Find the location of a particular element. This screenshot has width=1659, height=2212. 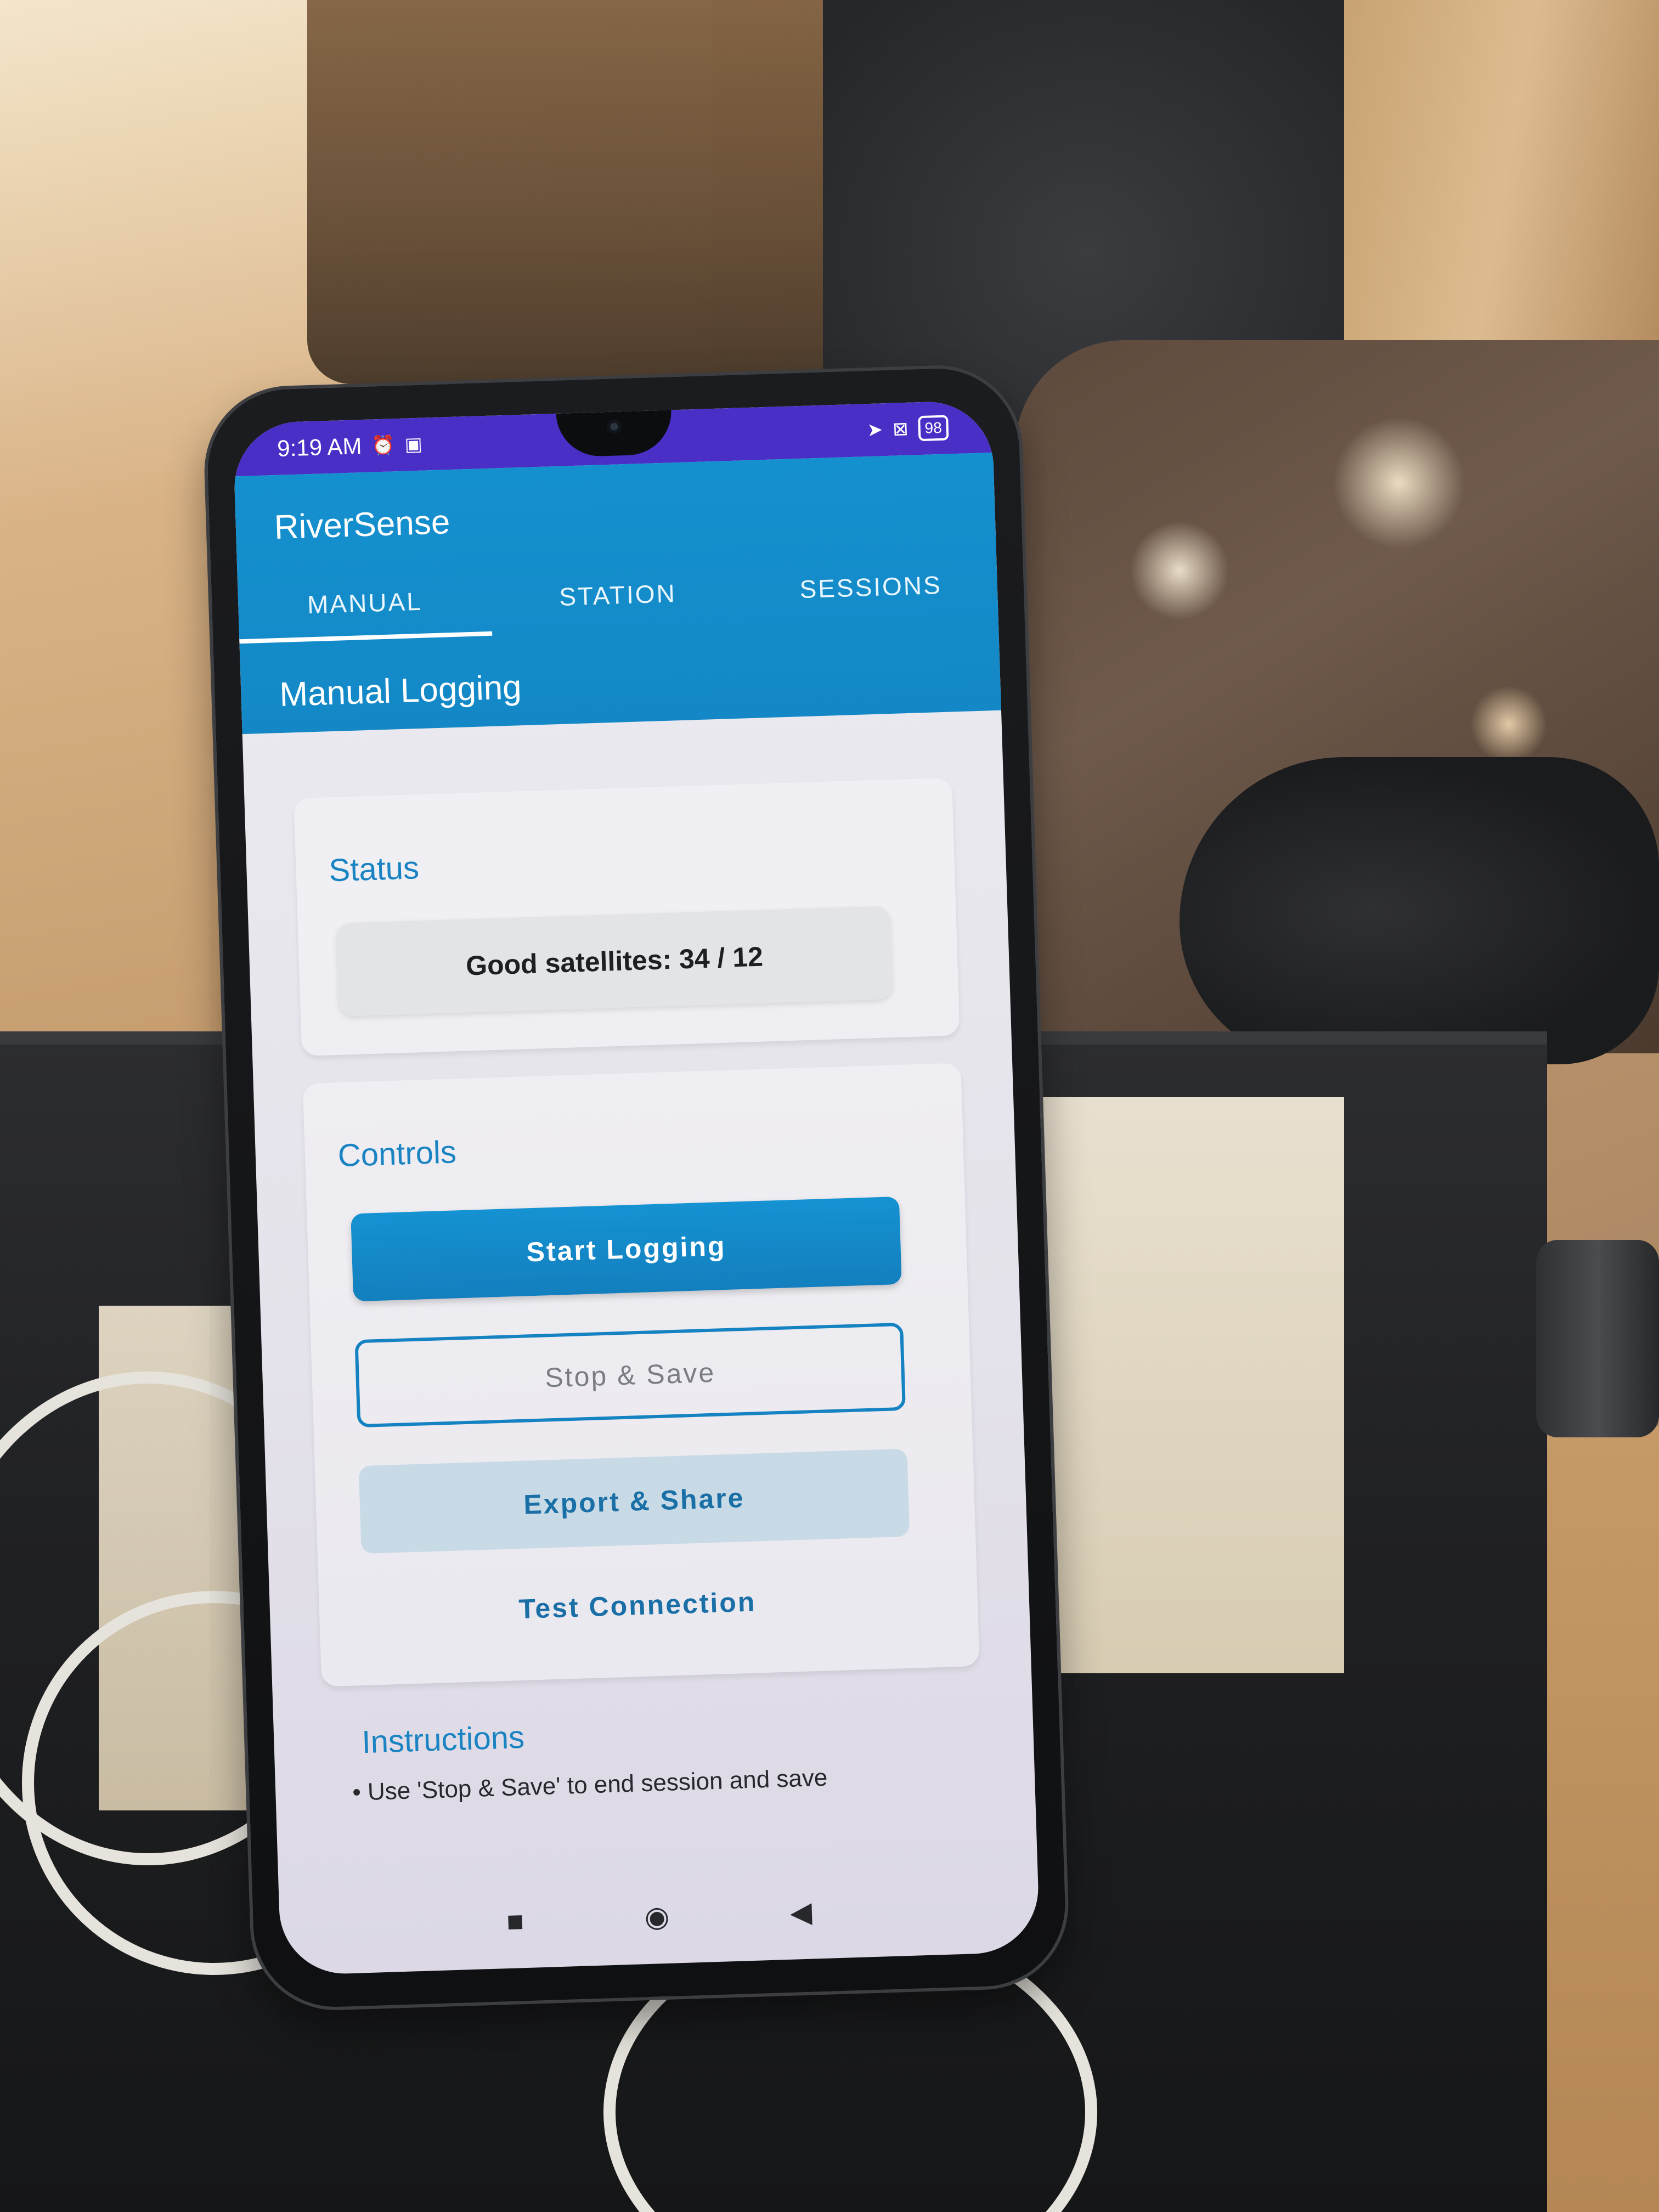

battery-indicator: 98 is located at coordinates (933, 429).